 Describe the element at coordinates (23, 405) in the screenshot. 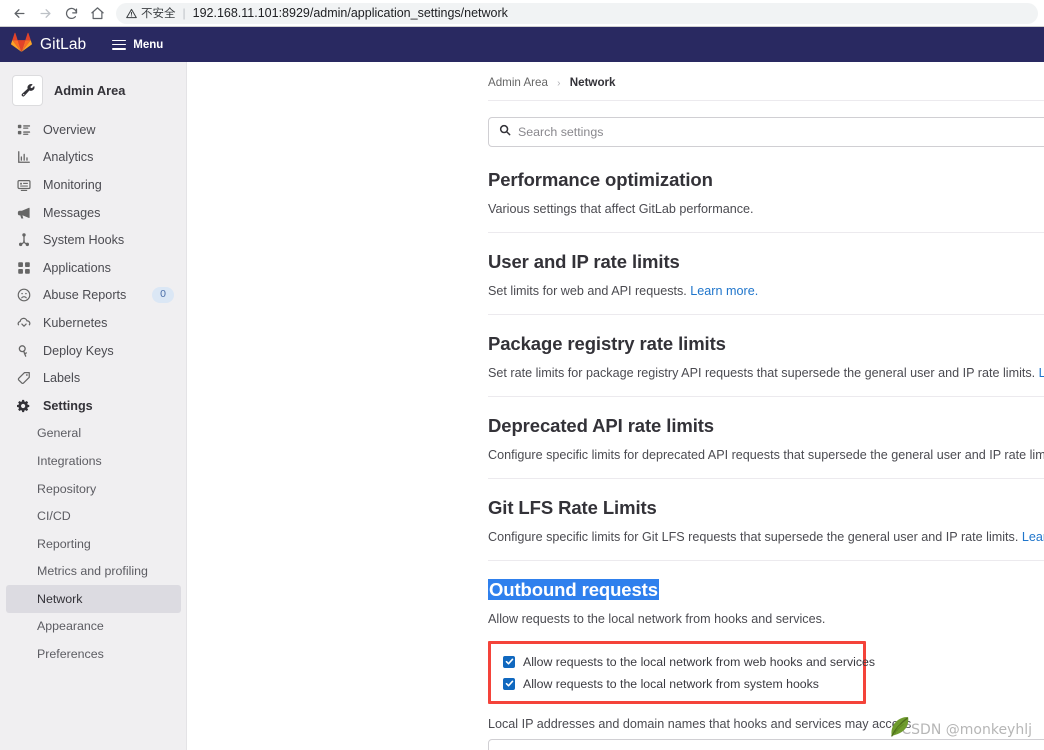

I see `gear-icon` at that location.